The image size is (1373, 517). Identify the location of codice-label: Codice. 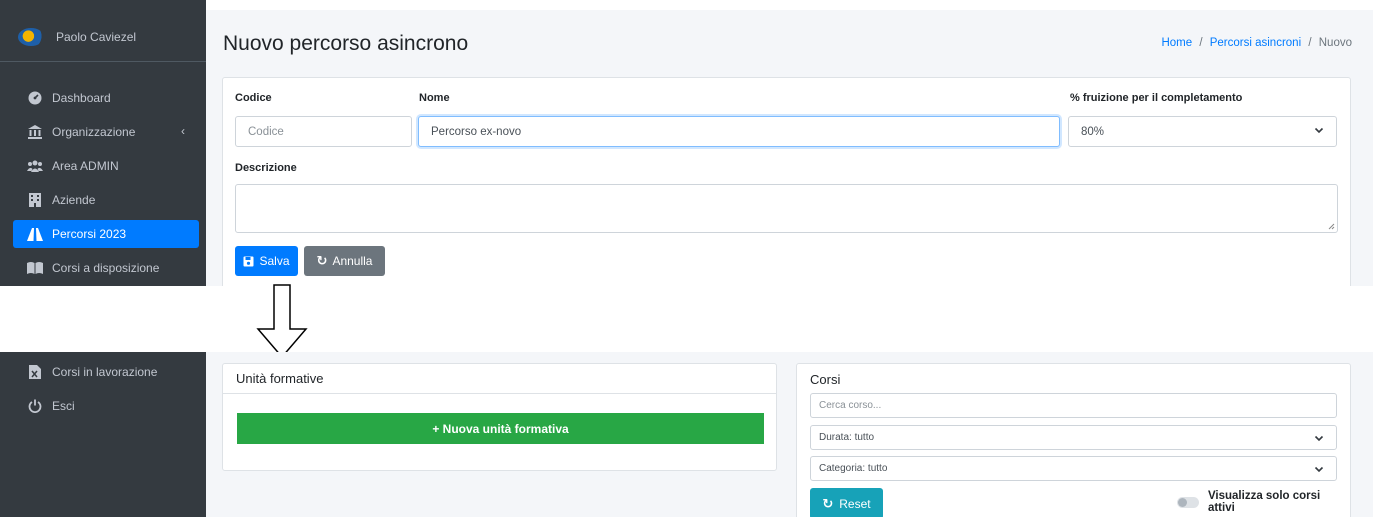
(253, 98).